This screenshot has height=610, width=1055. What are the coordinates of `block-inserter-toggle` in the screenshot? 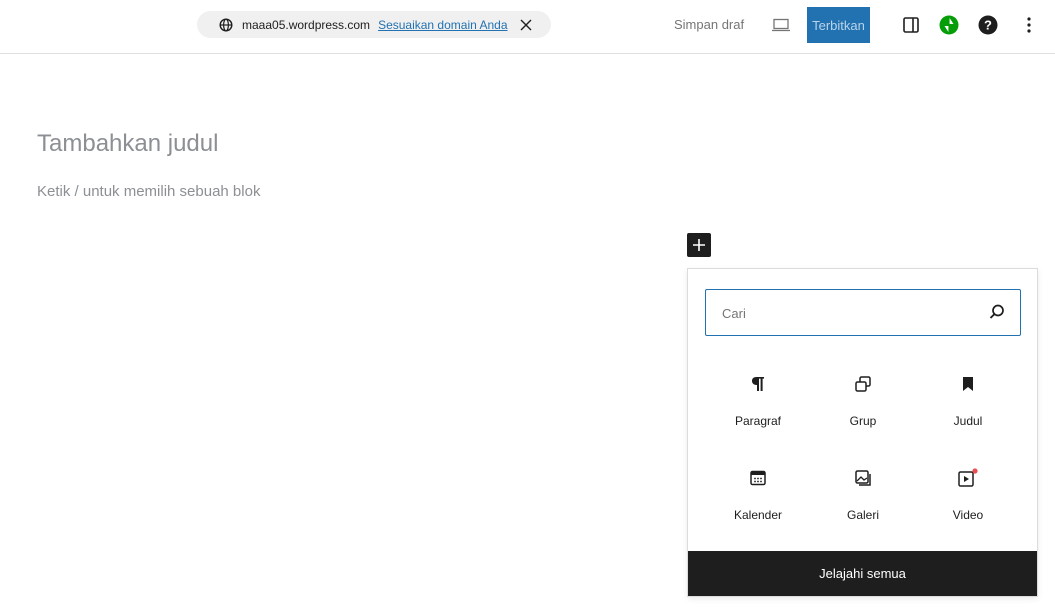 It's located at (699, 245).